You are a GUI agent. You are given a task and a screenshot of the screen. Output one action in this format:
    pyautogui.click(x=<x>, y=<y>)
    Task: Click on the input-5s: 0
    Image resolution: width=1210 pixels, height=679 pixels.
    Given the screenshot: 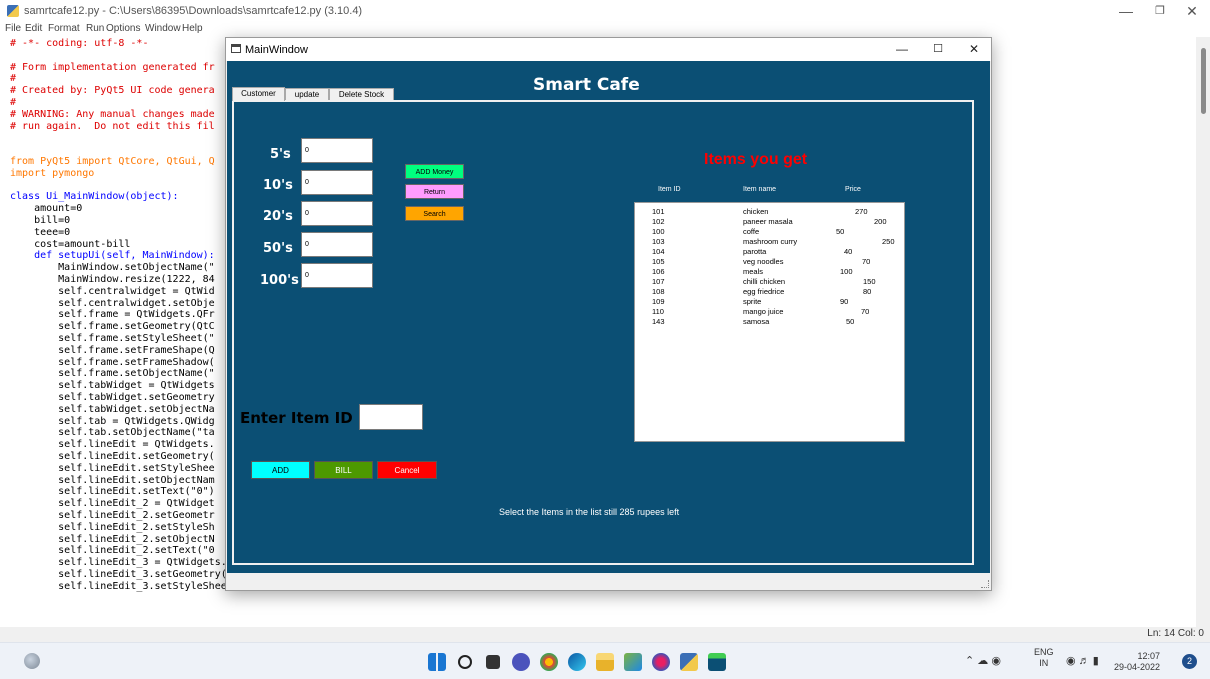 What is the action you would take?
    pyautogui.click(x=337, y=150)
    